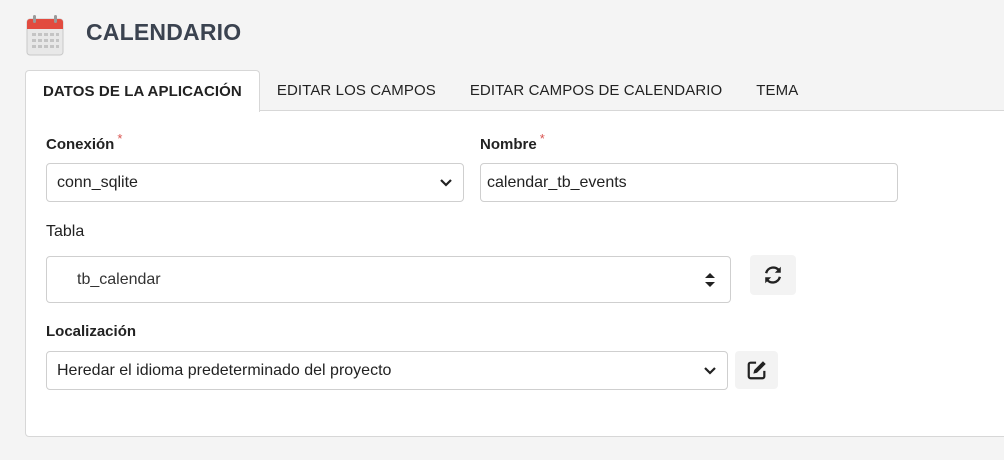 Image resolution: width=1004 pixels, height=460 pixels. I want to click on table-select: tb_calendar, so click(388, 279).